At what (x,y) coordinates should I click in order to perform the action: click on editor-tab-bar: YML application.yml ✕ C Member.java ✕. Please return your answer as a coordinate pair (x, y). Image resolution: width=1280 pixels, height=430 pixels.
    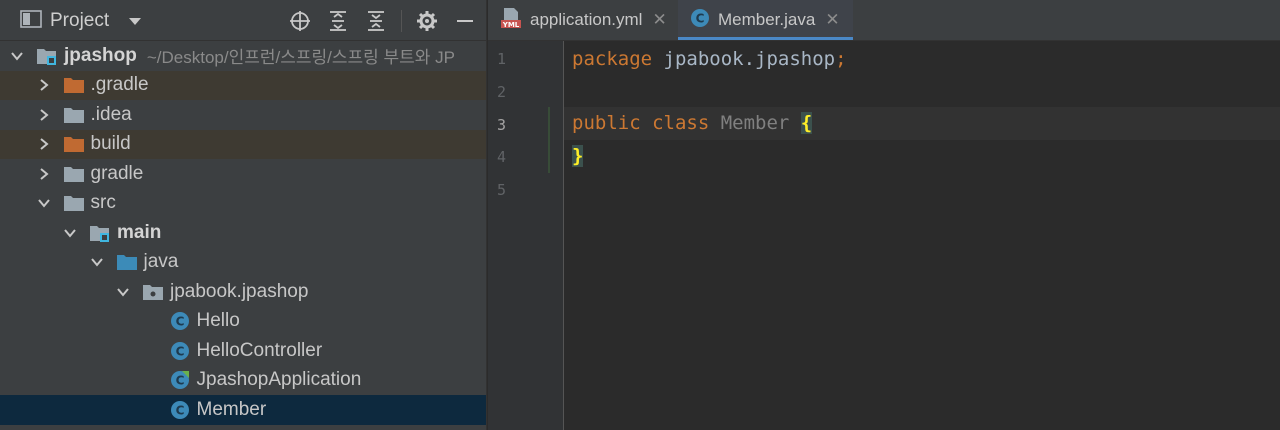
    Looking at the image, I should click on (884, 20).